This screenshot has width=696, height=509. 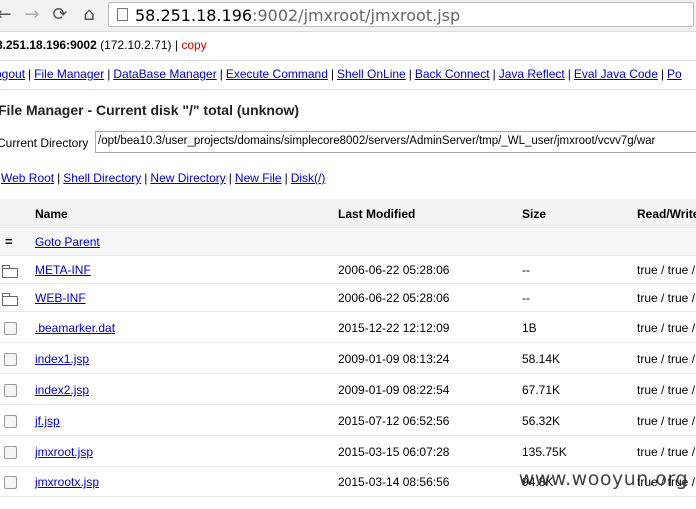 What do you see at coordinates (529, 328) in the screenshot?
I see `file-size: 1B` at bounding box center [529, 328].